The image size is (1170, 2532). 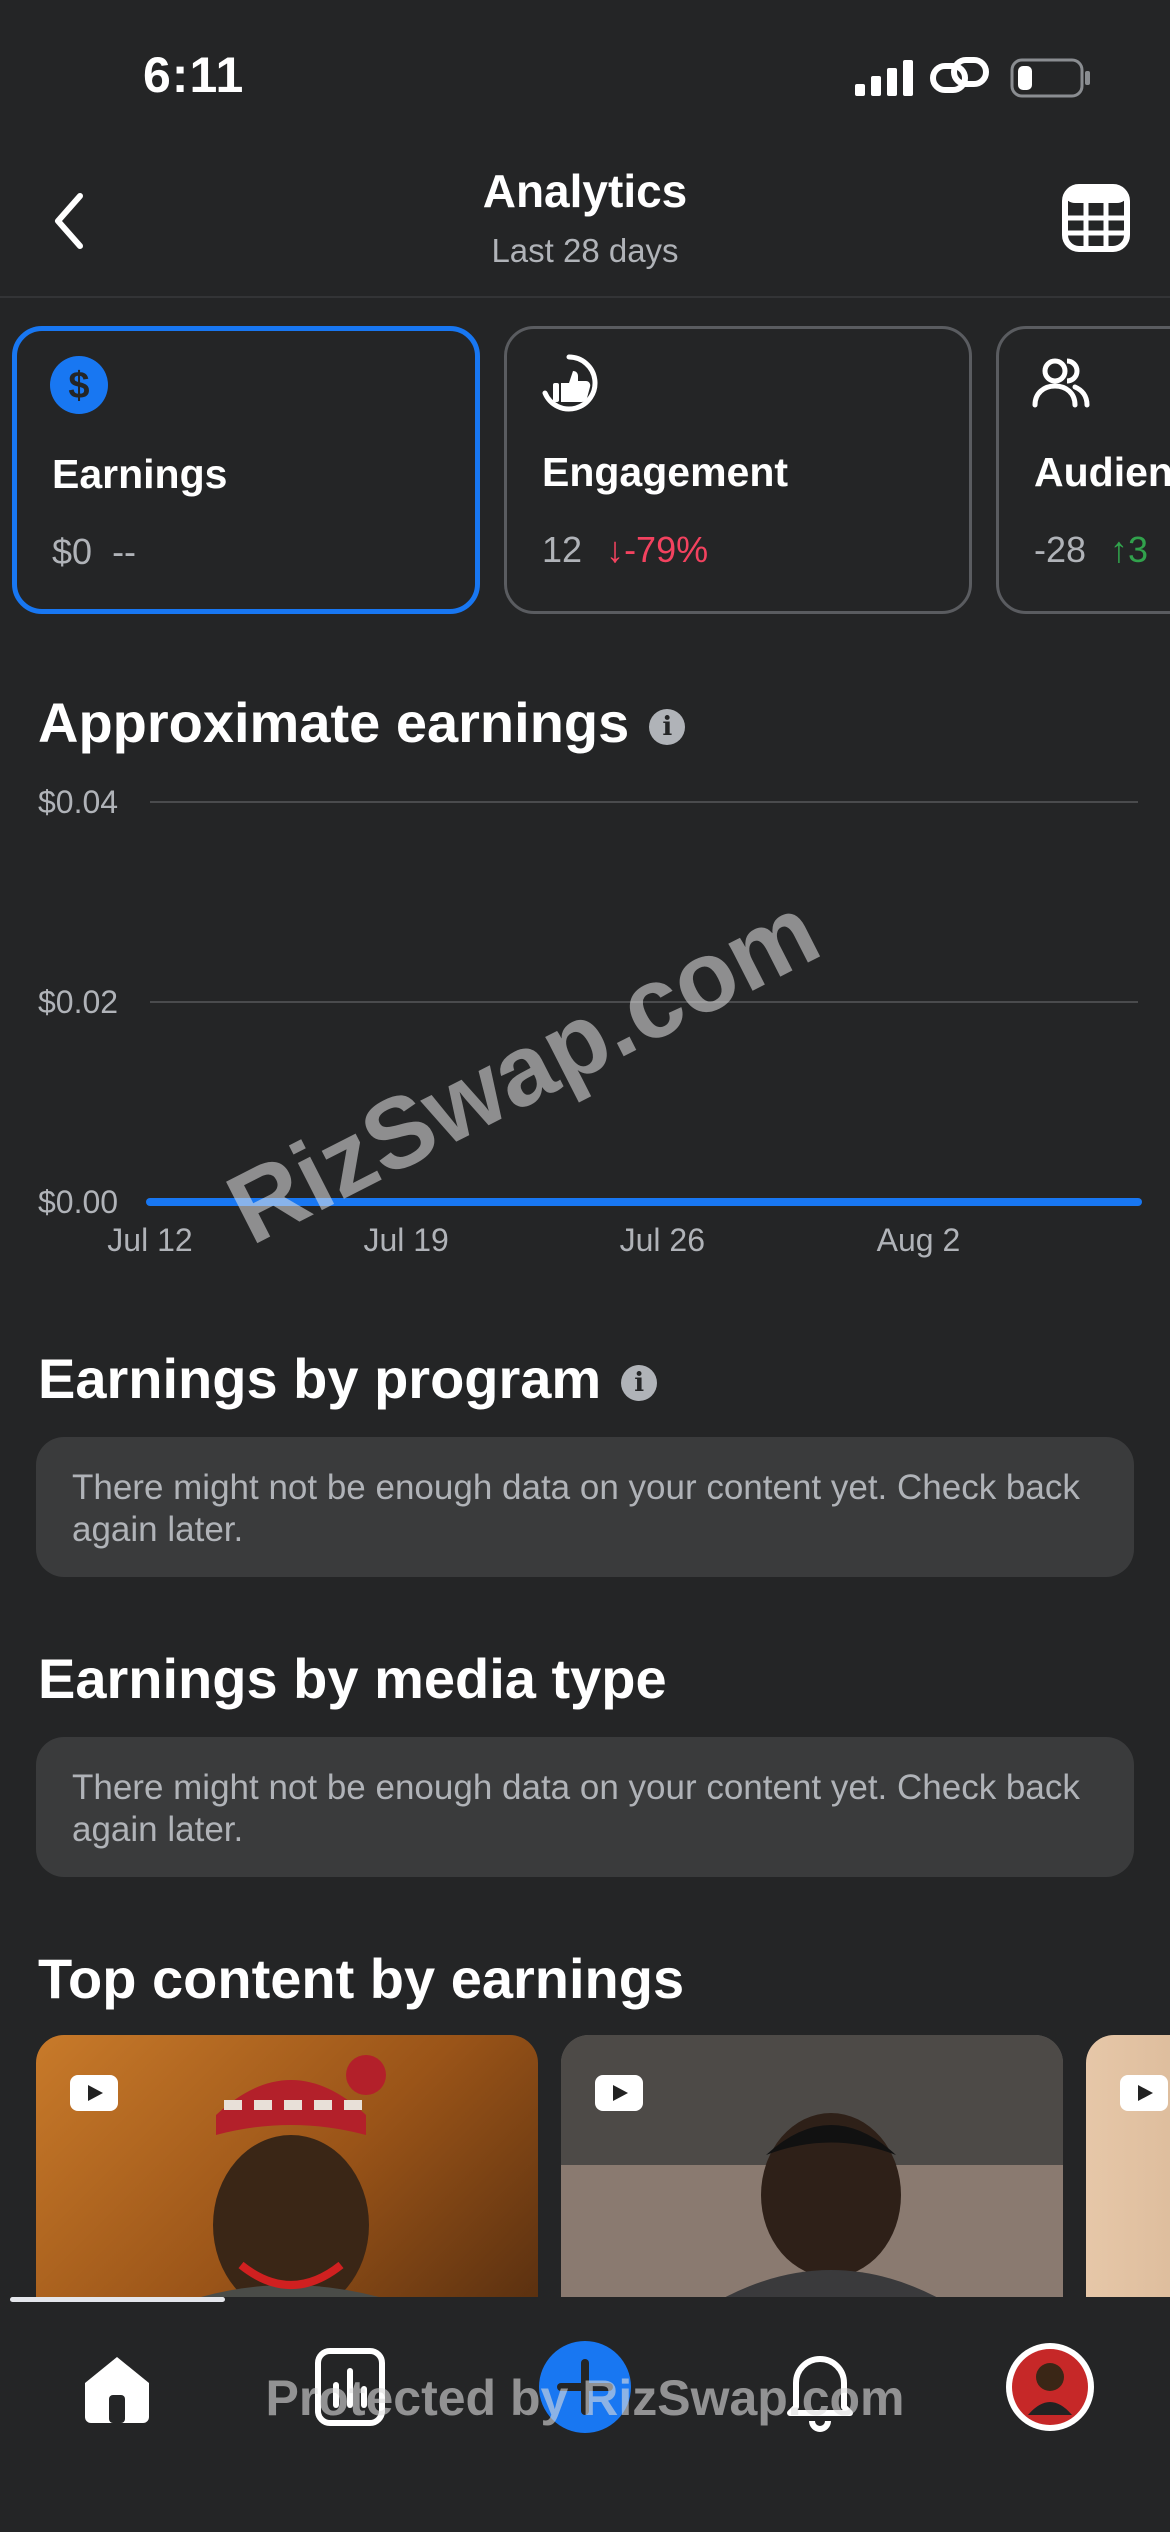 I want to click on audience-card: Audien -28 ↑3, so click(x=1083, y=470).